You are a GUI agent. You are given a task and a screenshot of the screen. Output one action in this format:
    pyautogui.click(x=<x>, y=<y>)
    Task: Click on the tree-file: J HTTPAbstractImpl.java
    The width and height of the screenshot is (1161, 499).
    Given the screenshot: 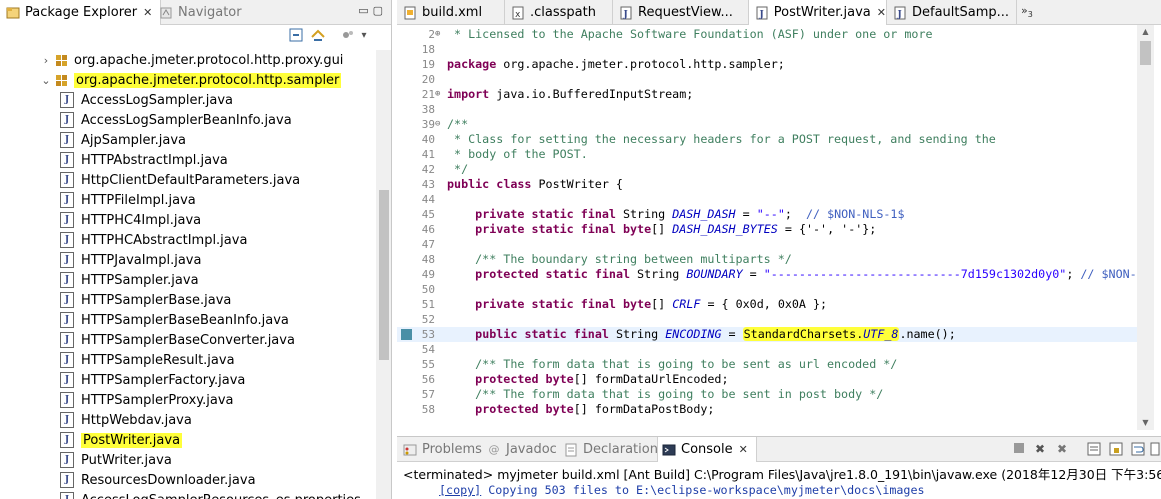 What is the action you would take?
    pyautogui.click(x=188, y=160)
    